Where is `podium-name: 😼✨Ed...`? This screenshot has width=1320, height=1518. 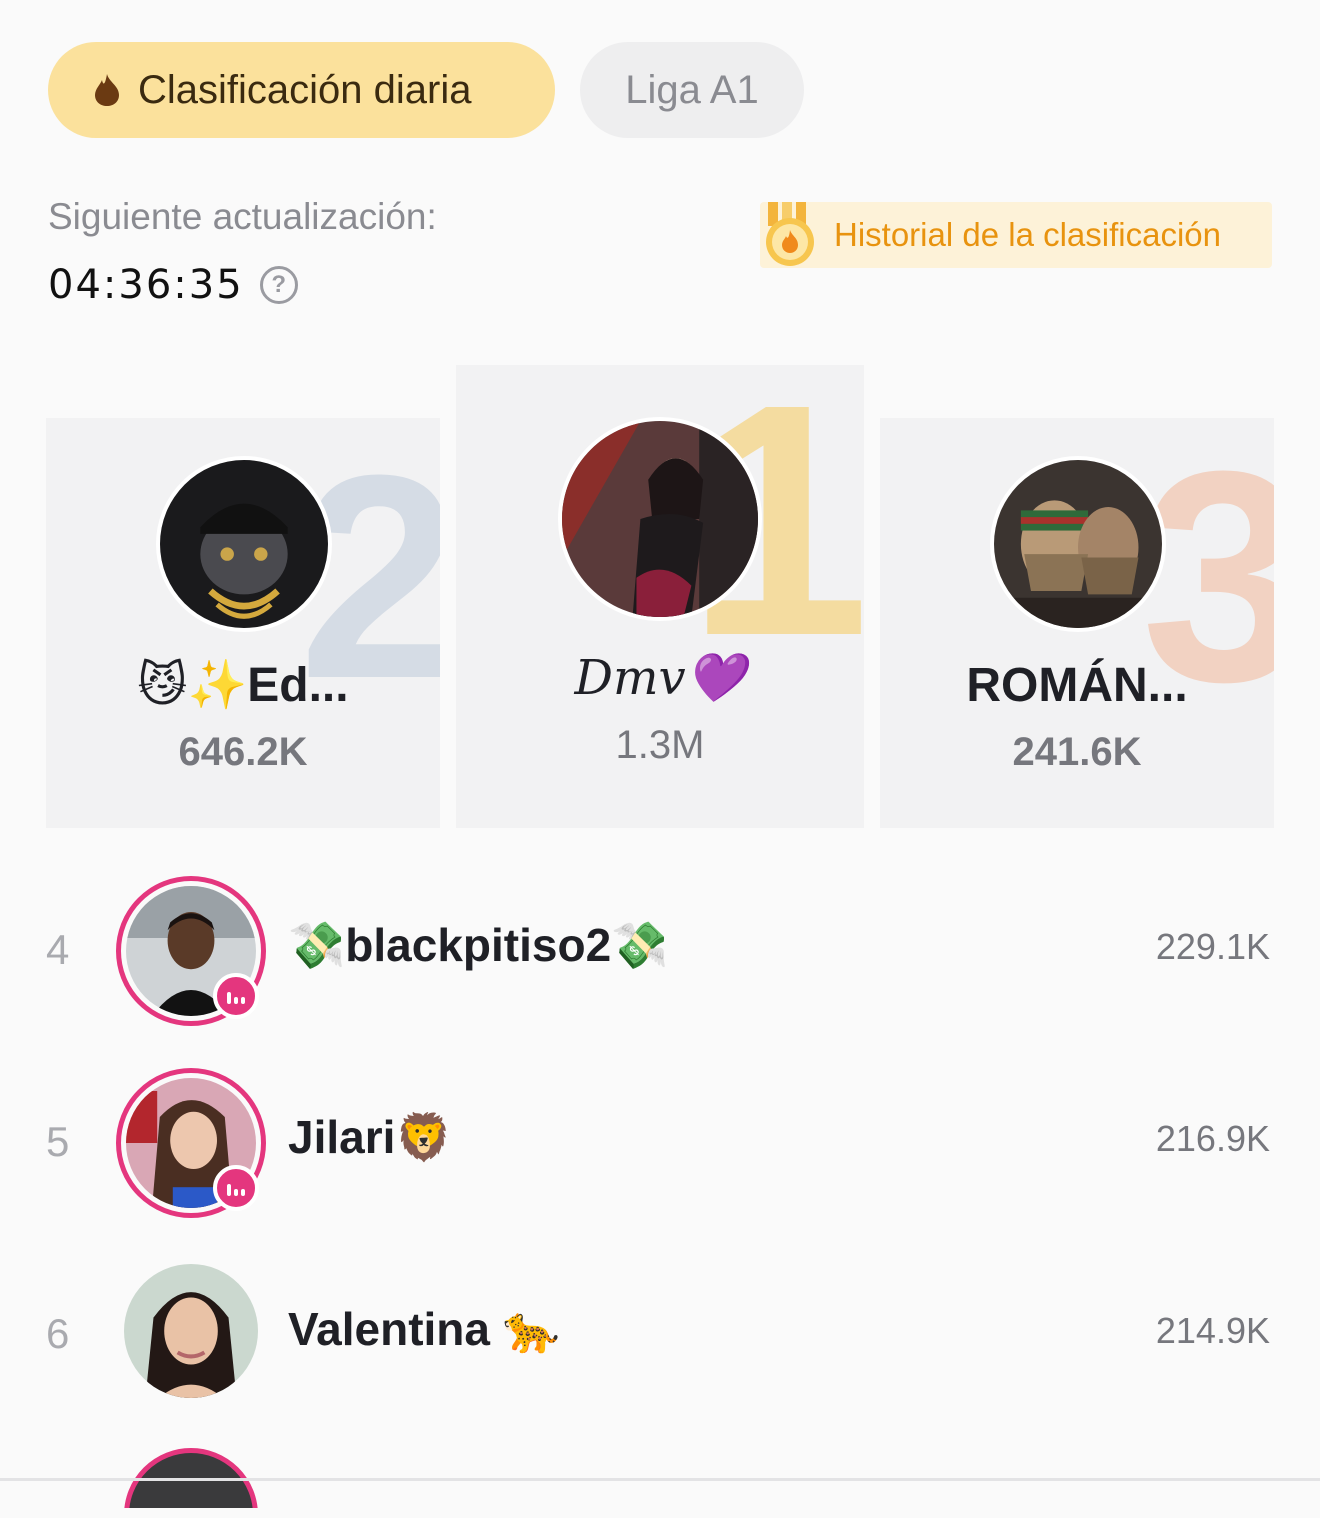
podium-name: 😼✨Ed... is located at coordinates (243, 685).